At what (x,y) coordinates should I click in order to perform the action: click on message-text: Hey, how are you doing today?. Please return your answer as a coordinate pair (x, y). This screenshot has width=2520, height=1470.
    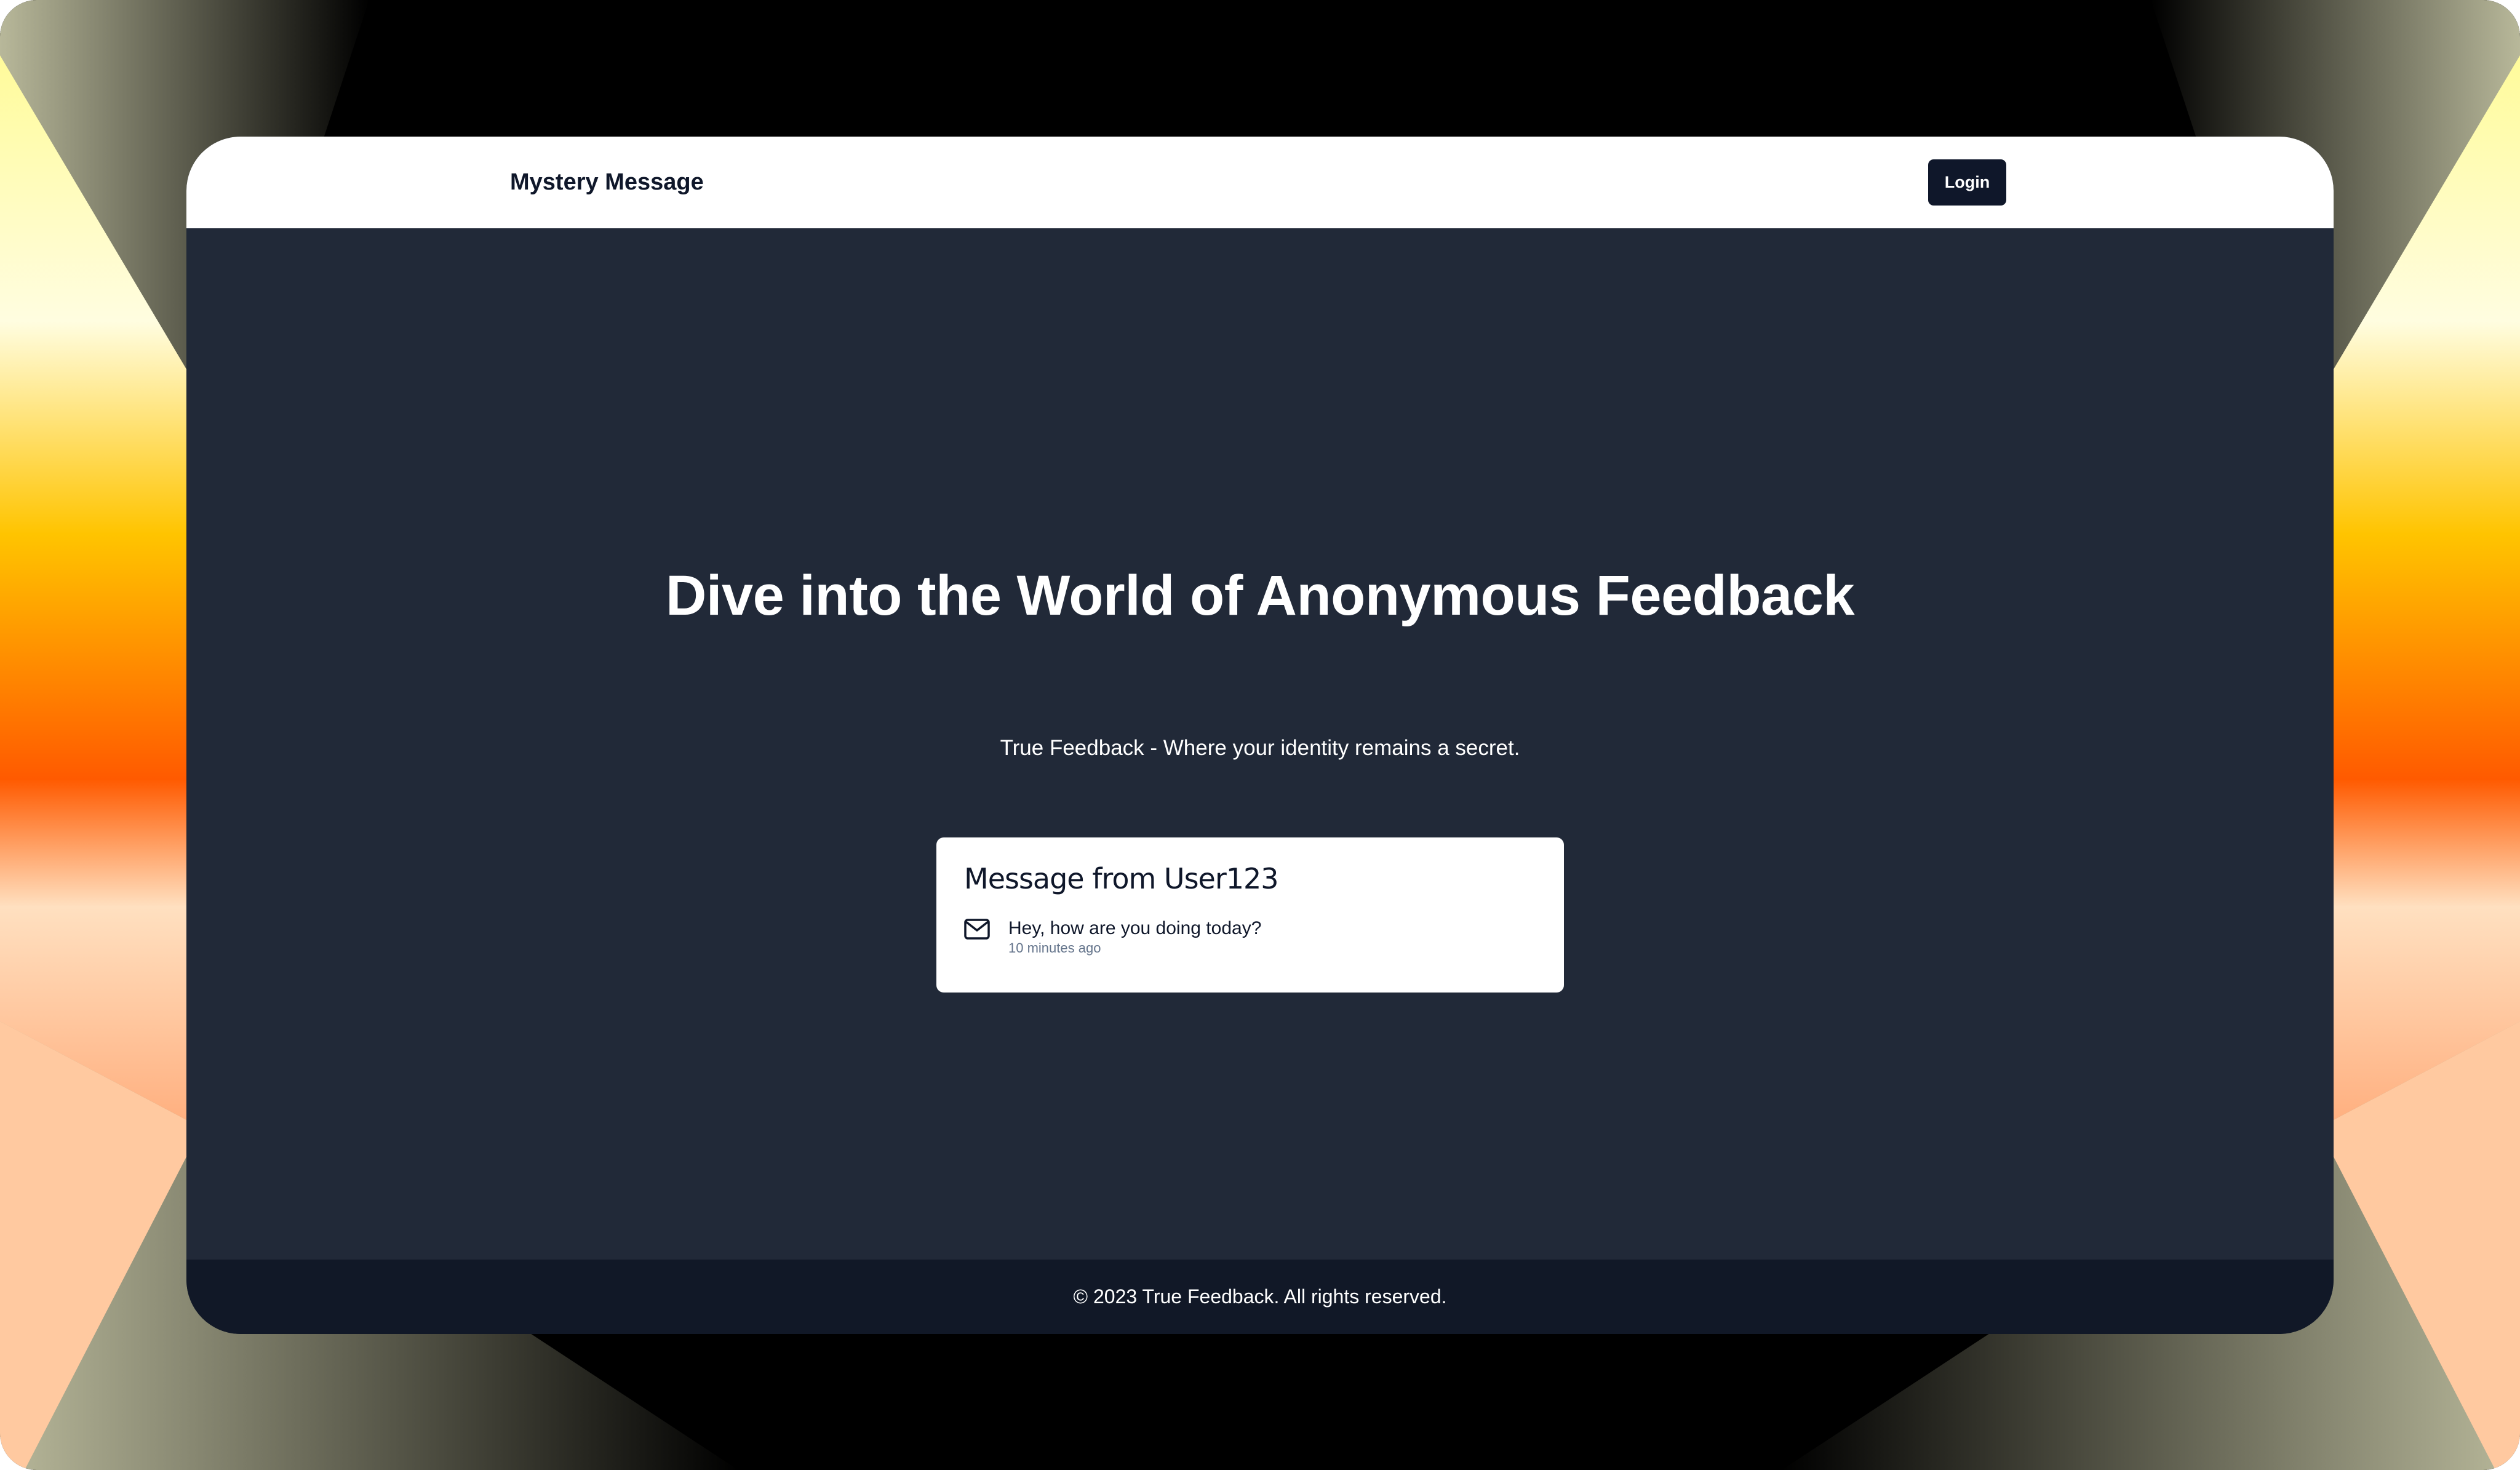
    Looking at the image, I should click on (1135, 928).